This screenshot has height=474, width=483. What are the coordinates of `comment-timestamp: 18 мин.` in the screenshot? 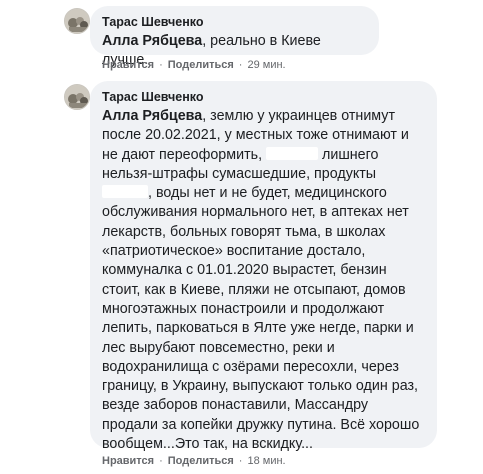 It's located at (266, 461).